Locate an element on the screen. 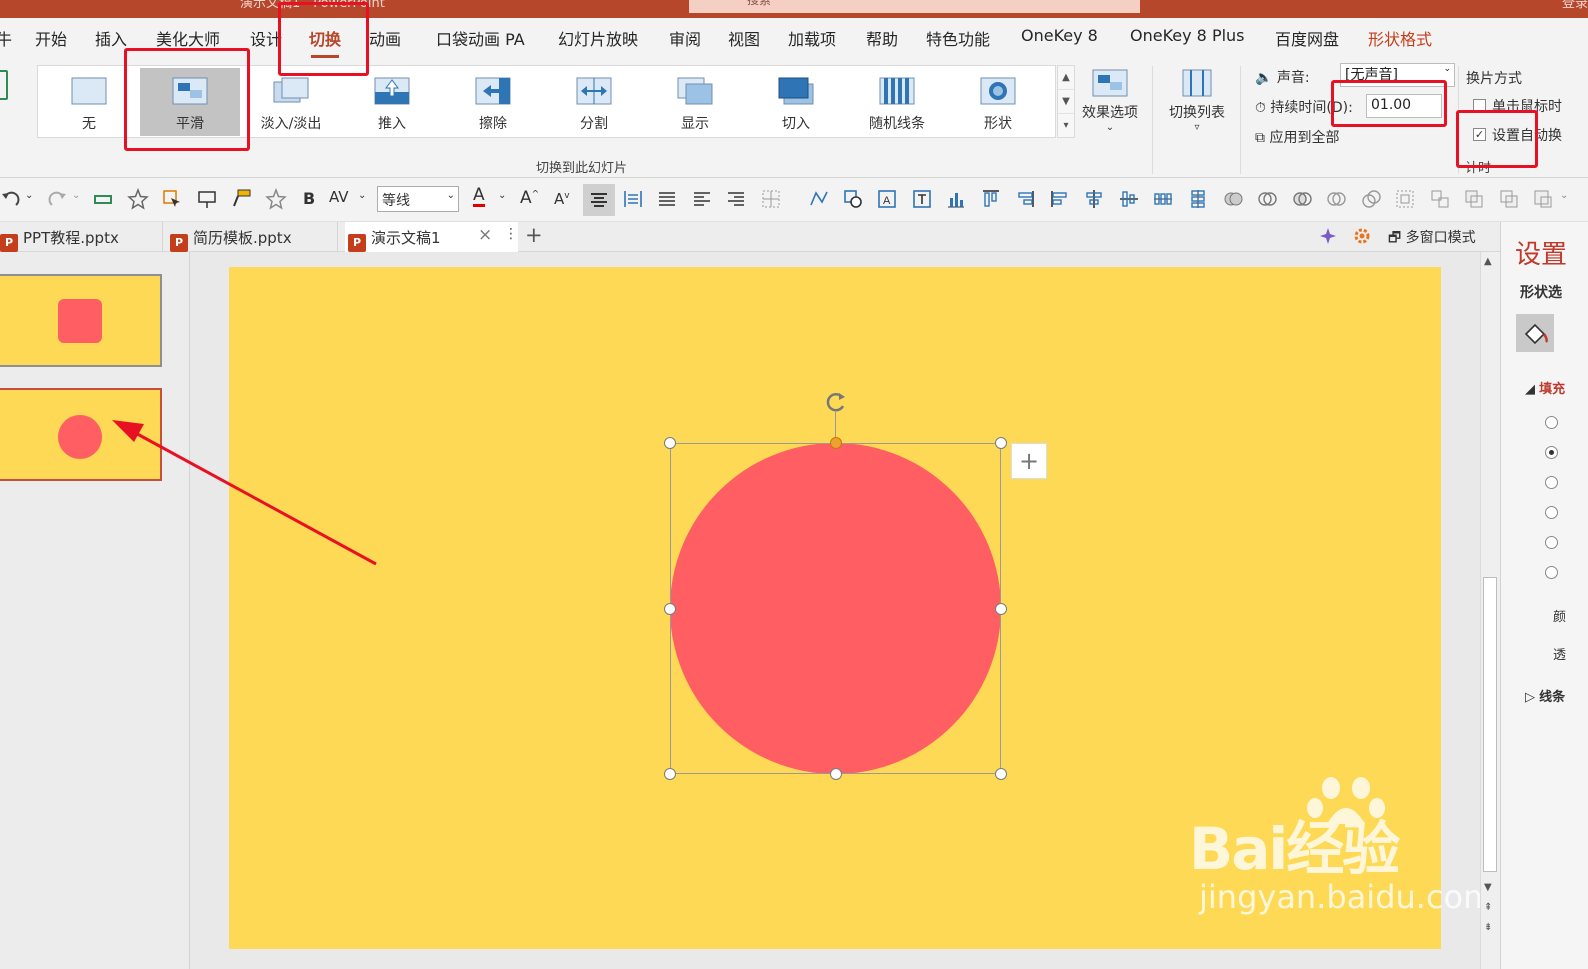  align-right-objects-icon is located at coordinates (1025, 199).